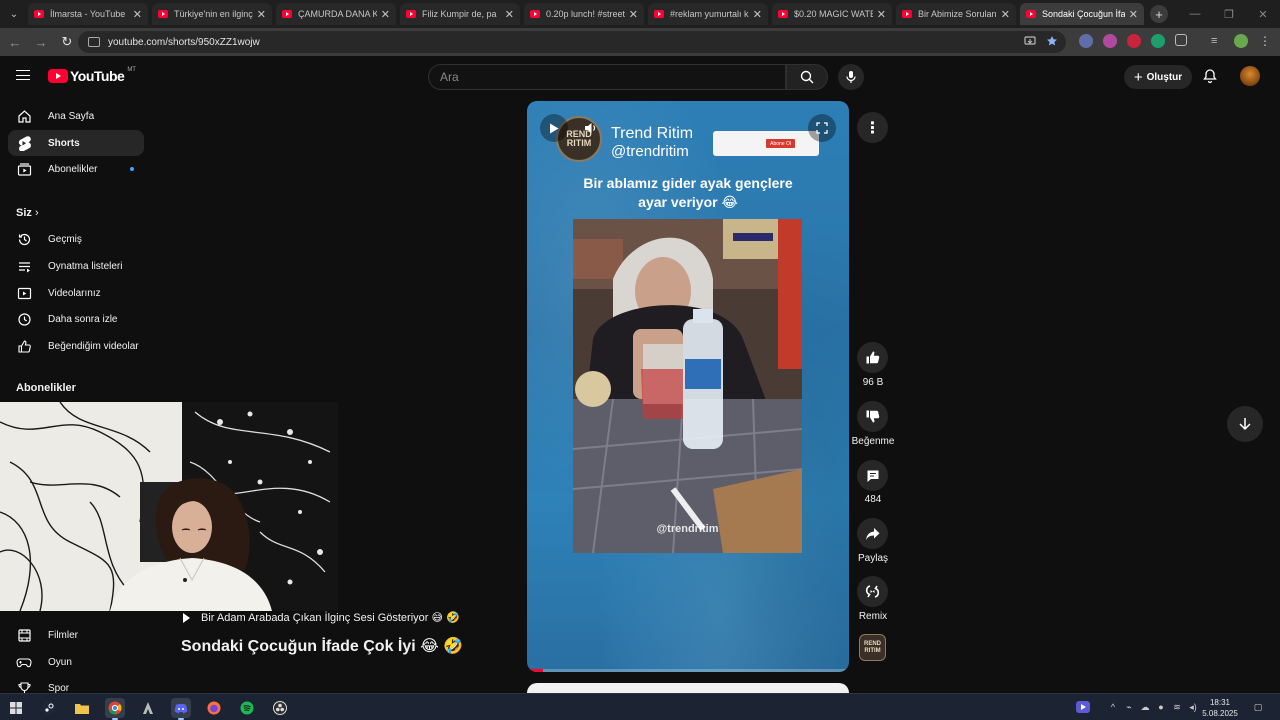 The image size is (1280, 720). Describe the element at coordinates (41, 42) in the screenshot. I see `forward-arrow-icon: →` at that location.